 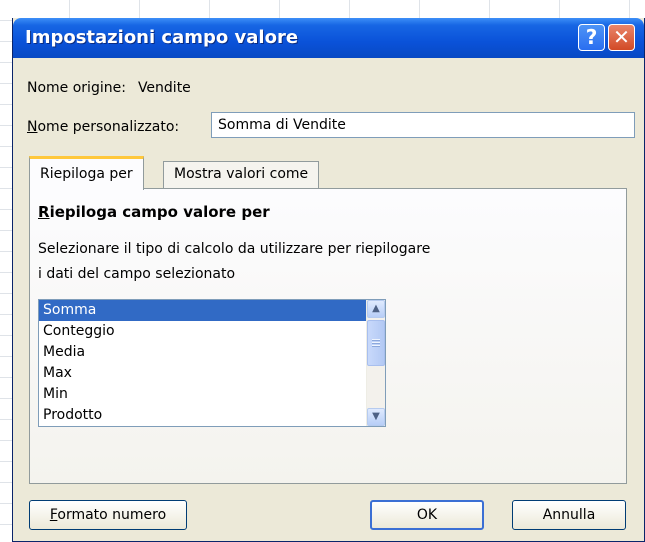 I want to click on list-item-somma: Somma, so click(x=203, y=310).